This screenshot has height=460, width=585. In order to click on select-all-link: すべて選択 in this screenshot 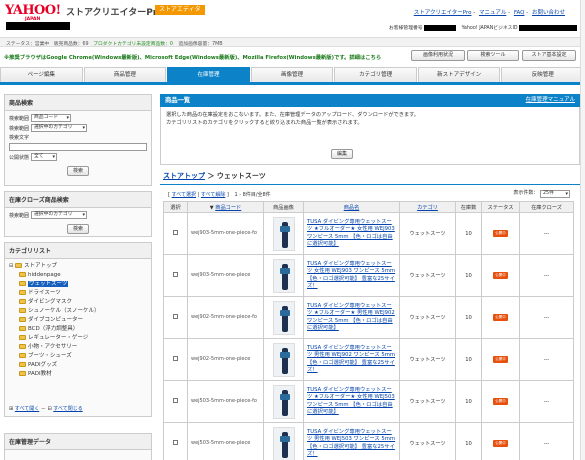, I will do `click(184, 195)`.